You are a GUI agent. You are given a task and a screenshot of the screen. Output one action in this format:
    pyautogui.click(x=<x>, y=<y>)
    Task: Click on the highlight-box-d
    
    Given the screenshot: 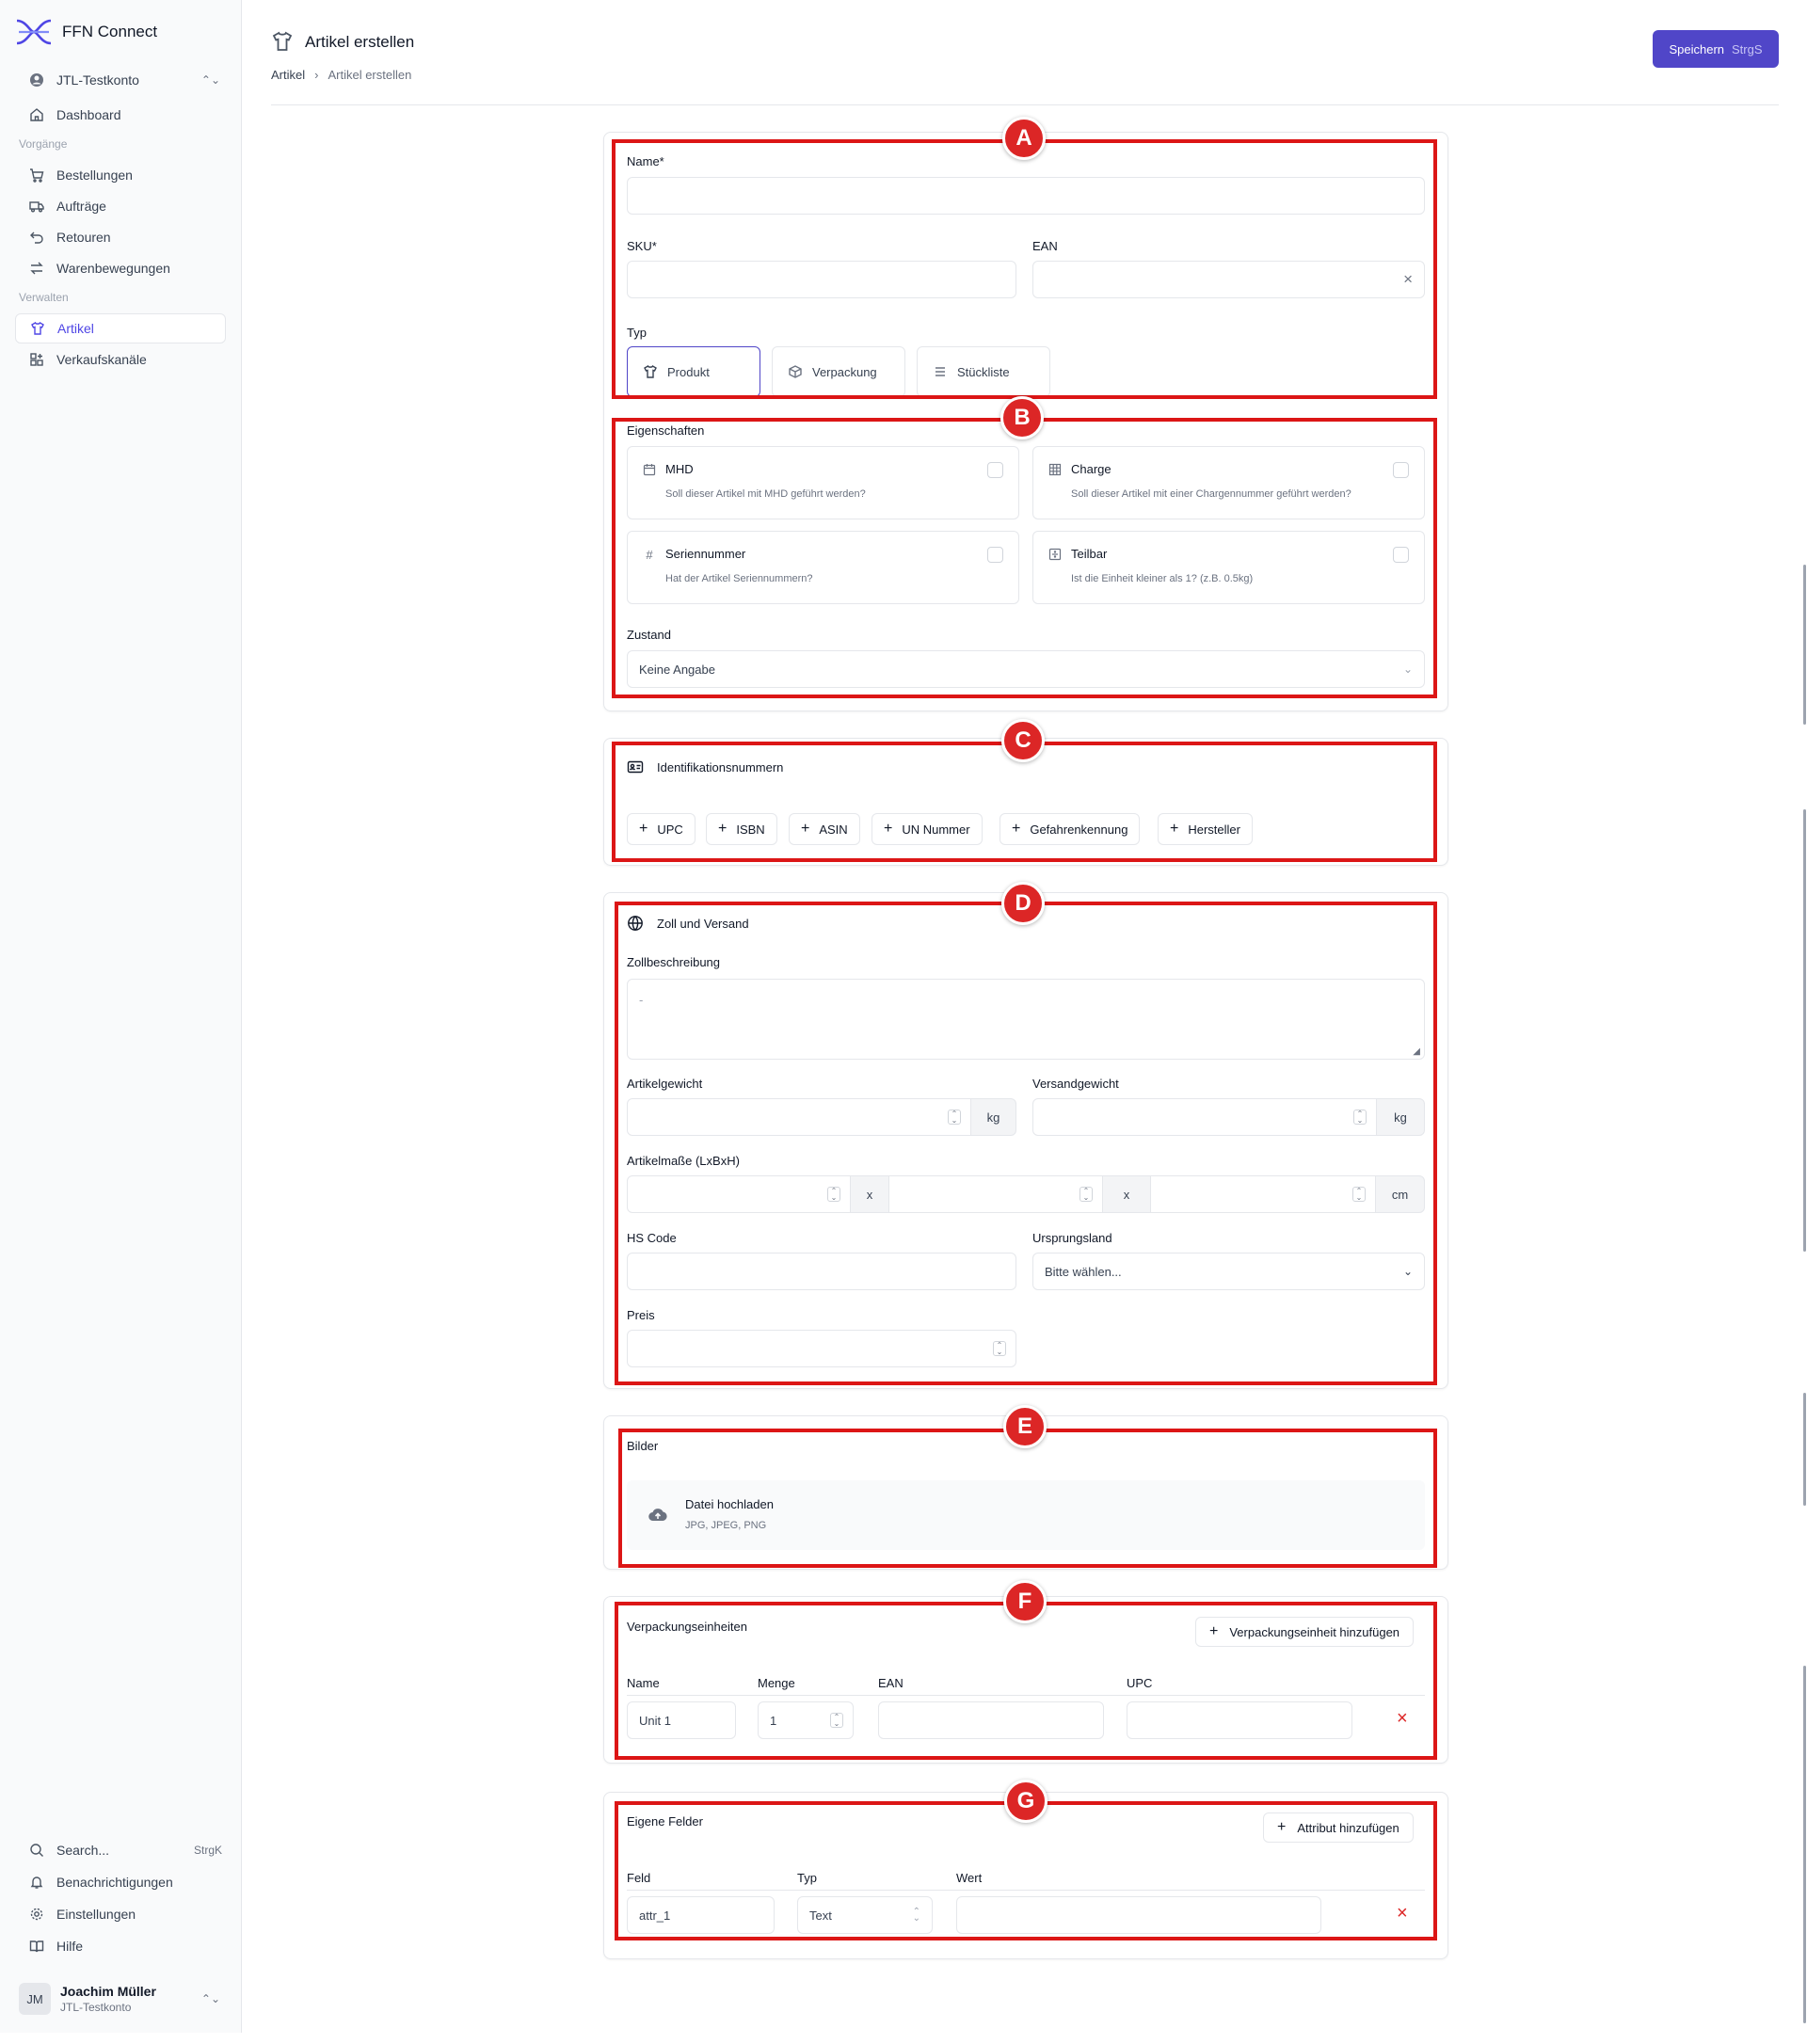 What is the action you would take?
    pyautogui.click(x=1026, y=1143)
    